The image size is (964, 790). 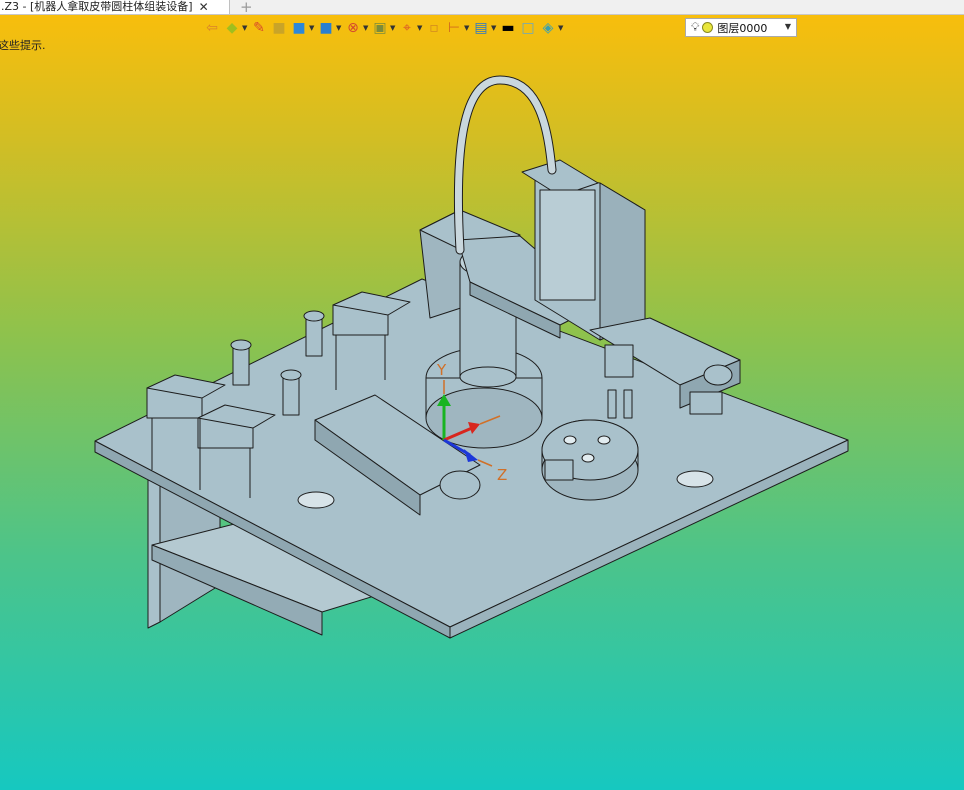 What do you see at coordinates (97, 6) in the screenshot?
I see `document-tab-title: .Z3 - [机器人拿取皮带圆柱体组装设备]` at bounding box center [97, 6].